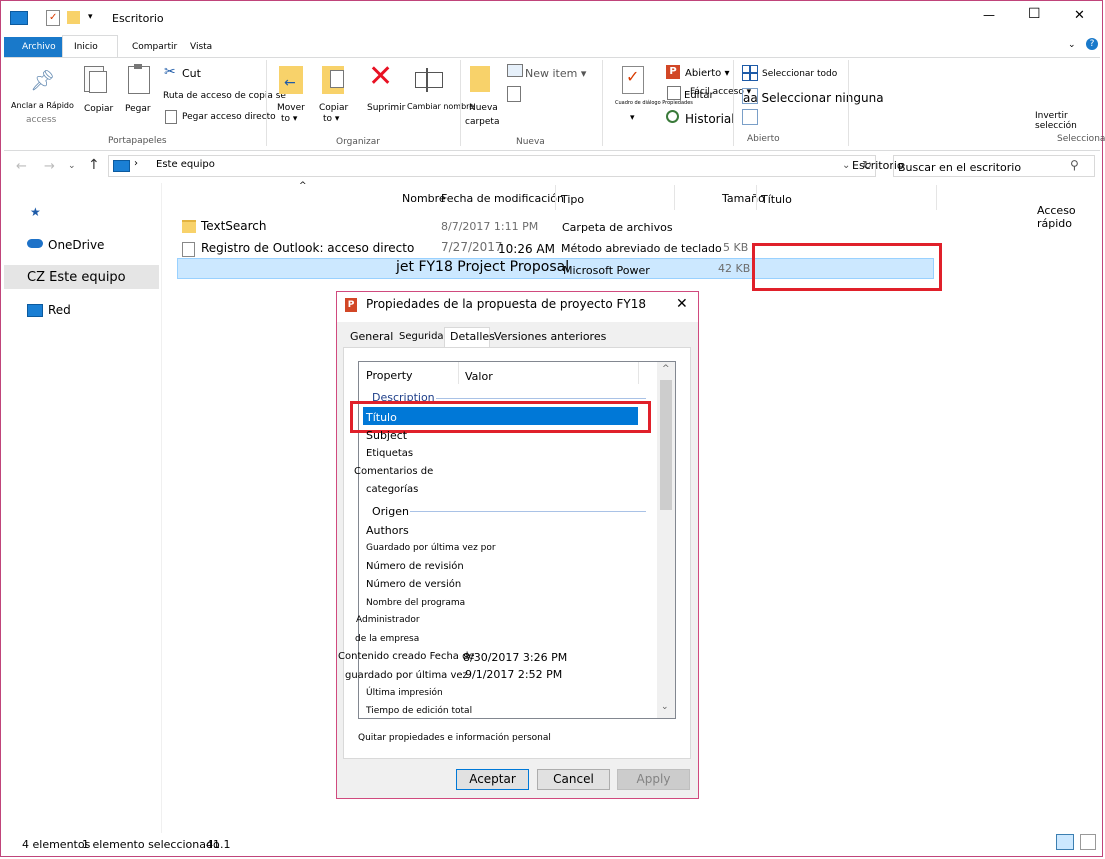 The width and height of the screenshot is (1105, 859). I want to click on rename-label: Cambiar nombre, so click(440, 106).